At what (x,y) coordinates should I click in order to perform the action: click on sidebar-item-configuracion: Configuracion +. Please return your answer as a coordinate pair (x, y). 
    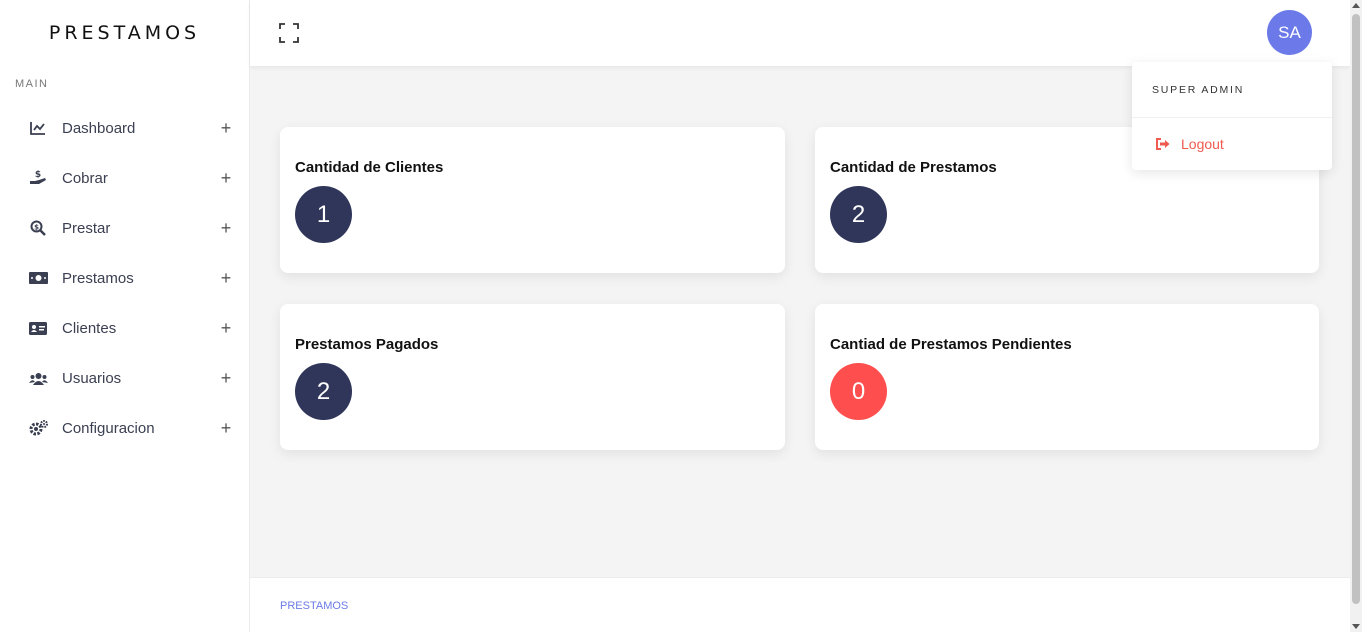
    Looking at the image, I should click on (124, 428).